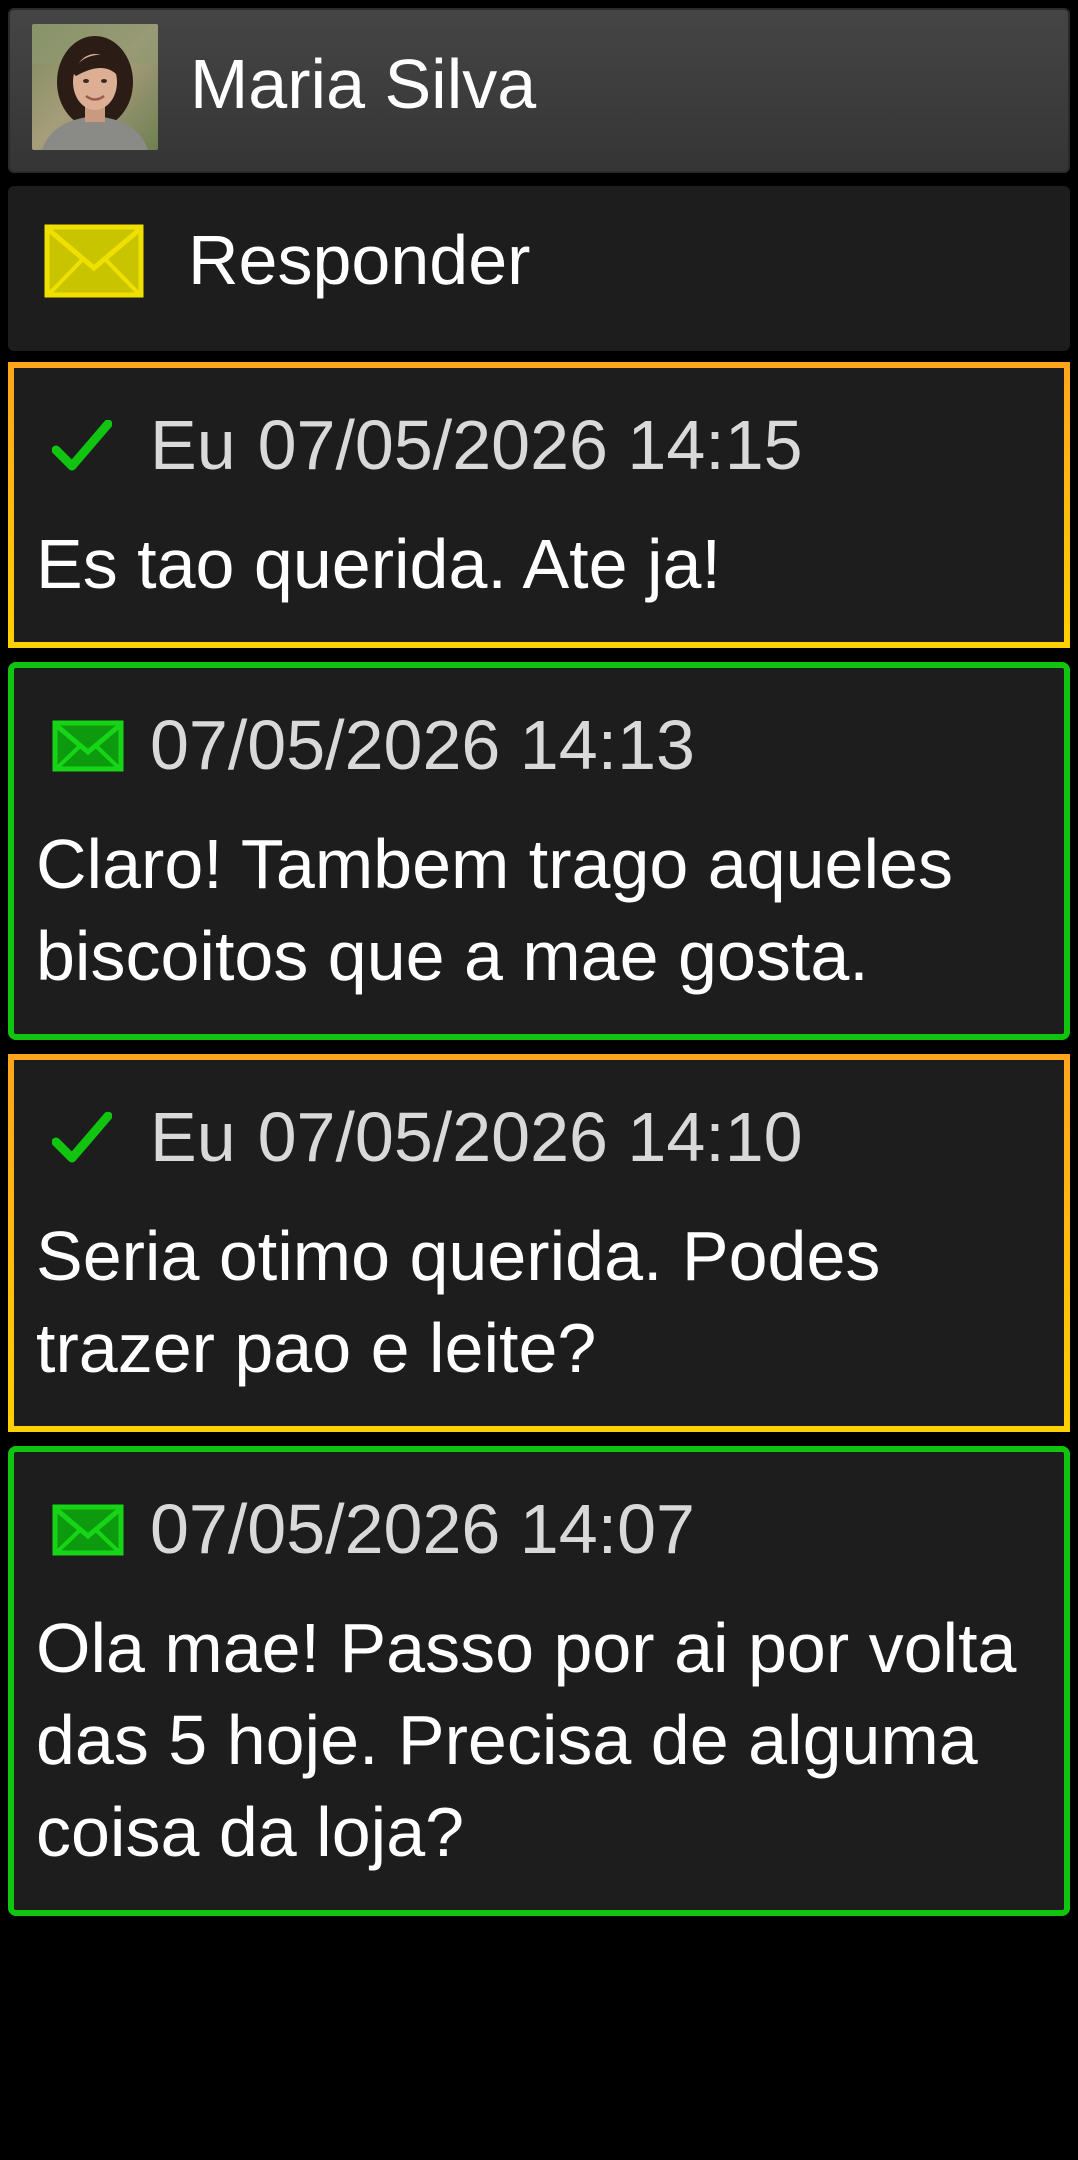 The height and width of the screenshot is (2160, 1078). Describe the element at coordinates (539, 90) in the screenshot. I see `contact-header: Maria Silva` at that location.